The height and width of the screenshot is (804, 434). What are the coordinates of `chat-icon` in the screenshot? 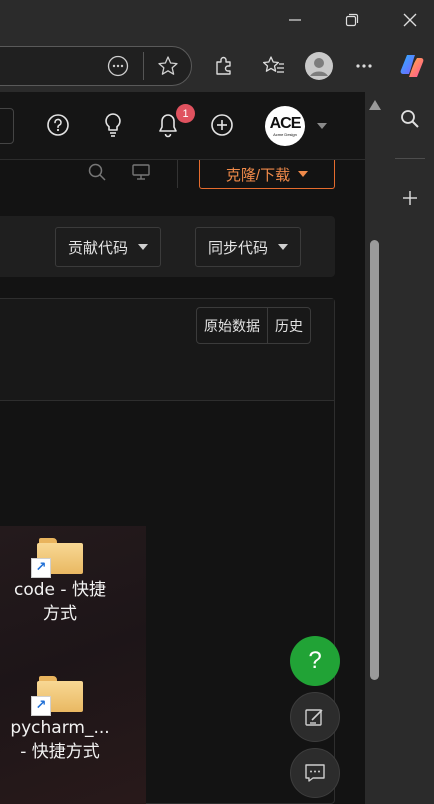 It's located at (315, 773).